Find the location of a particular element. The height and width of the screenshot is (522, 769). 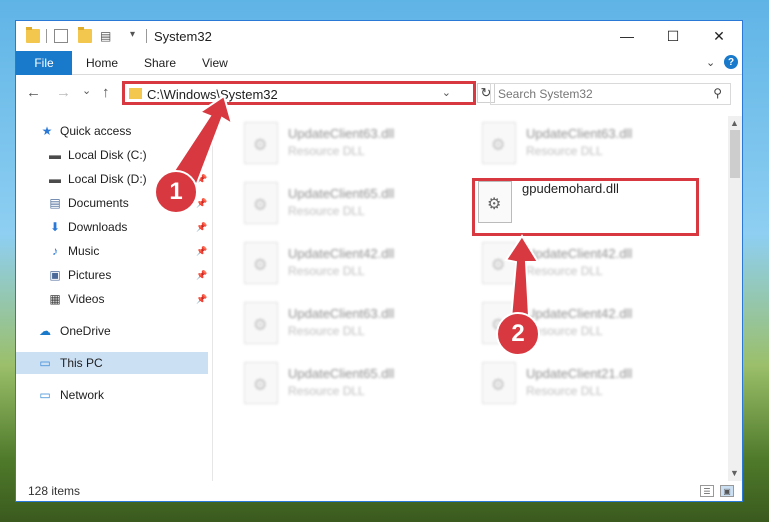

search-input: Search System32 is located at coordinates (545, 94).